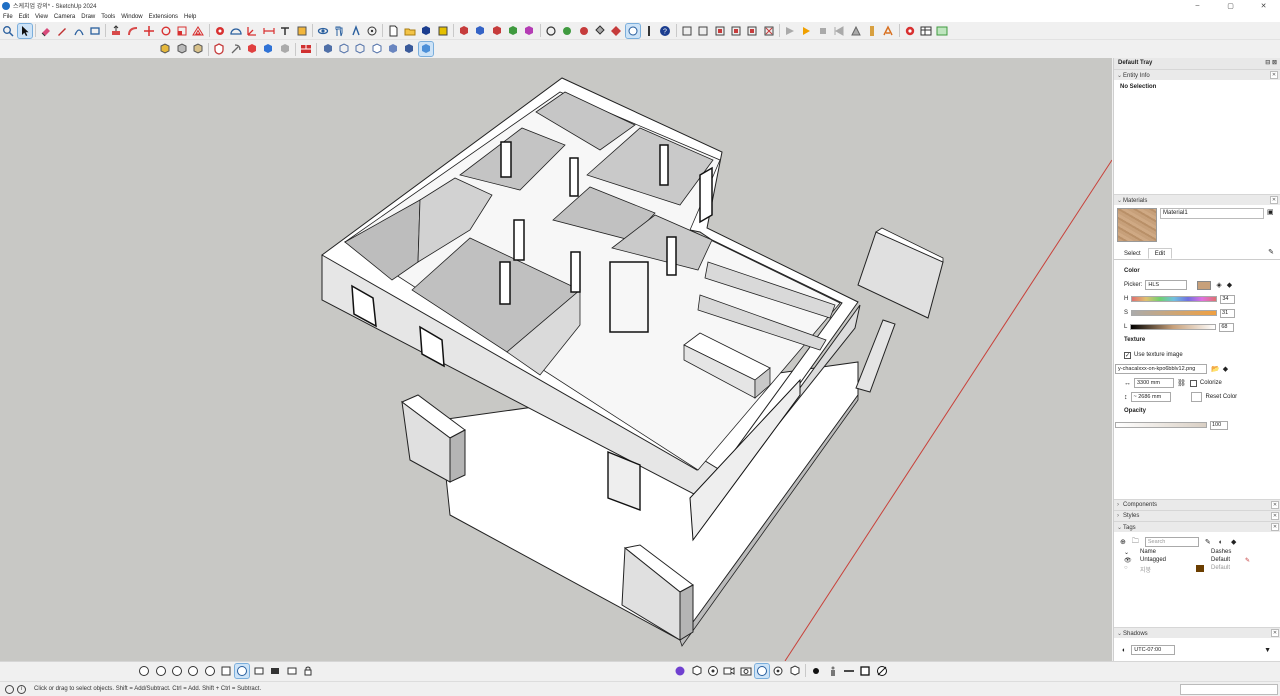  Describe the element at coordinates (268, 49) in the screenshot. I see `solid-cube-blue-icon` at that location.